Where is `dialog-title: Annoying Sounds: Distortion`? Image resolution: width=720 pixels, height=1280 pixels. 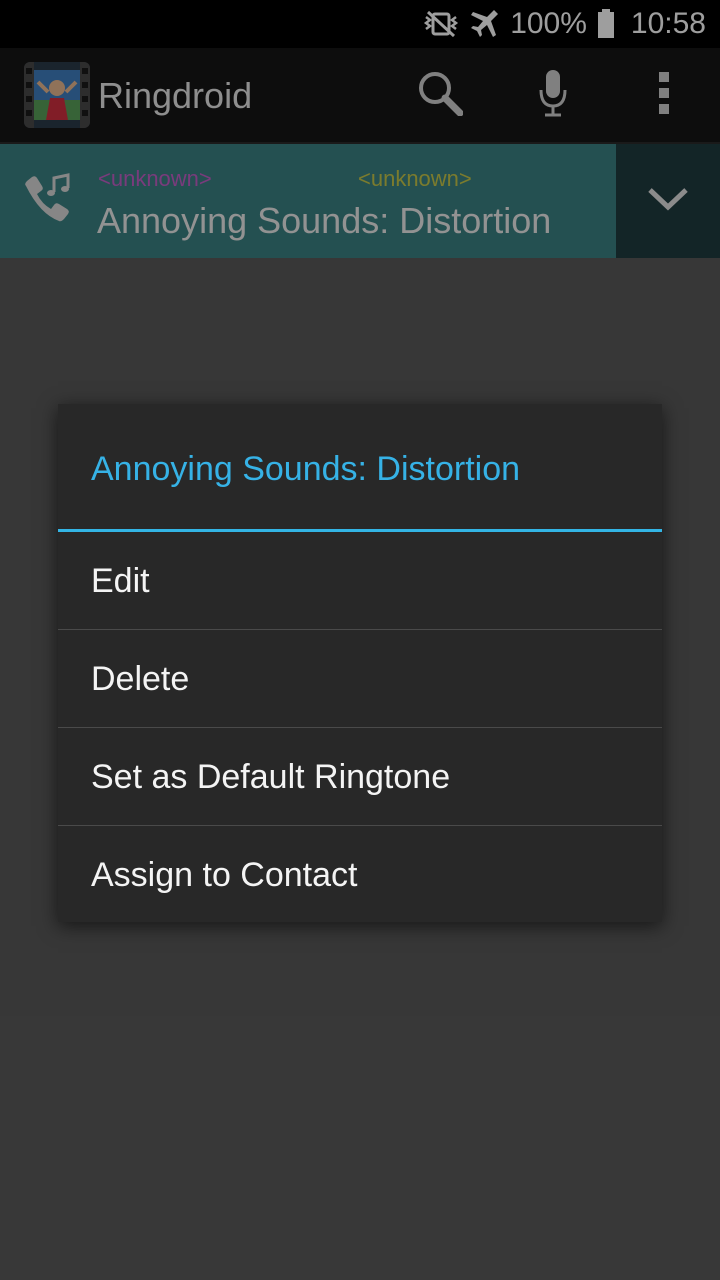
dialog-title: Annoying Sounds: Distortion is located at coordinates (360, 468).